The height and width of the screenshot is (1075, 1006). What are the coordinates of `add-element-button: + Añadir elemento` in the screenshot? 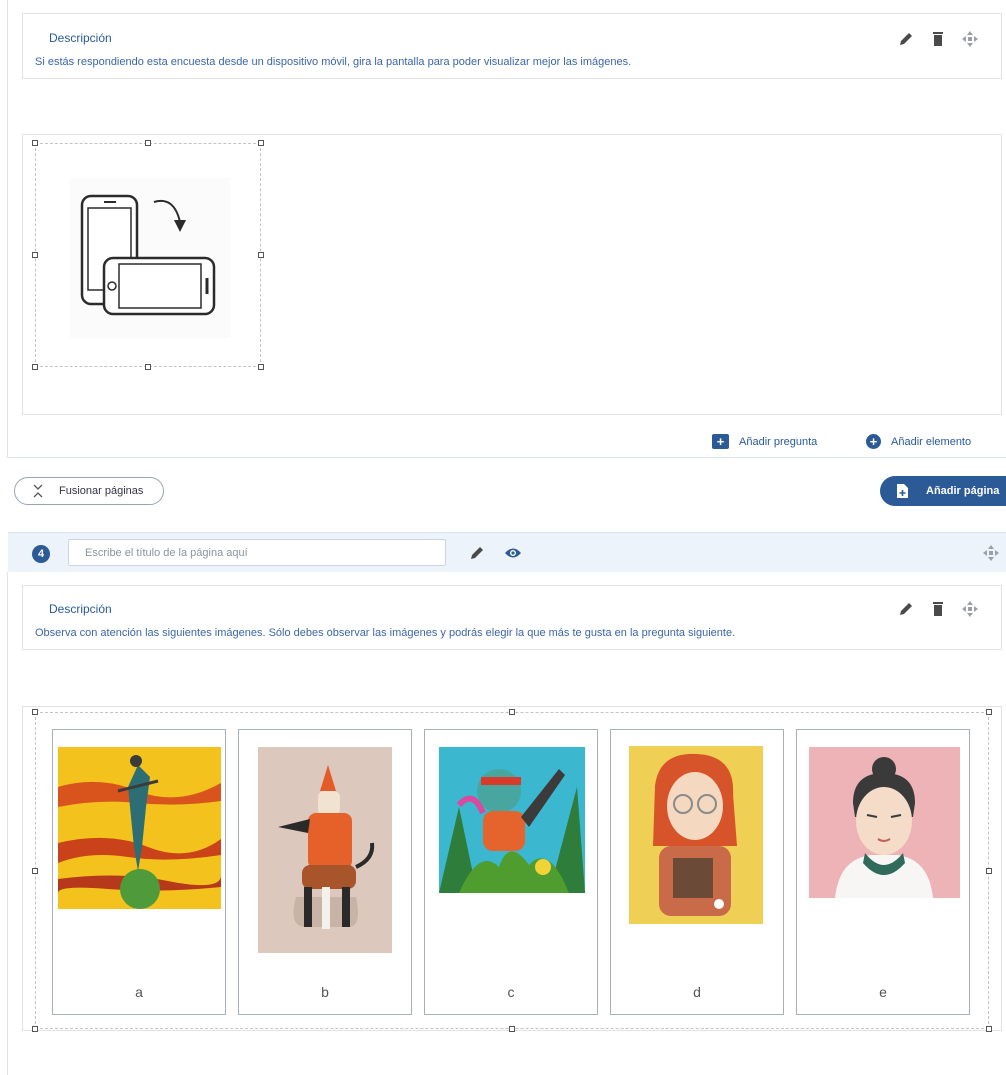 It's located at (918, 441).